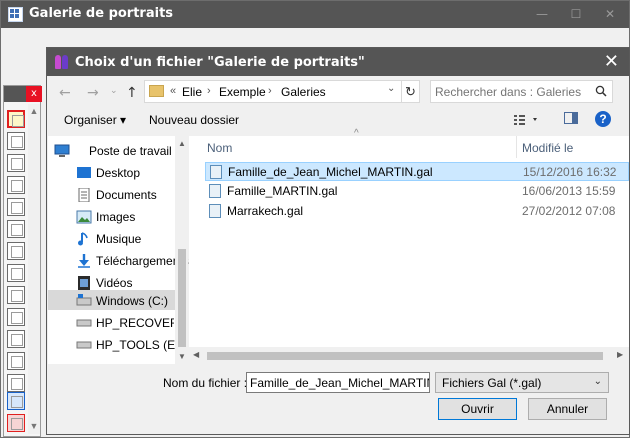  Describe the element at coordinates (83, 239) in the screenshot. I see `music-icon` at that location.